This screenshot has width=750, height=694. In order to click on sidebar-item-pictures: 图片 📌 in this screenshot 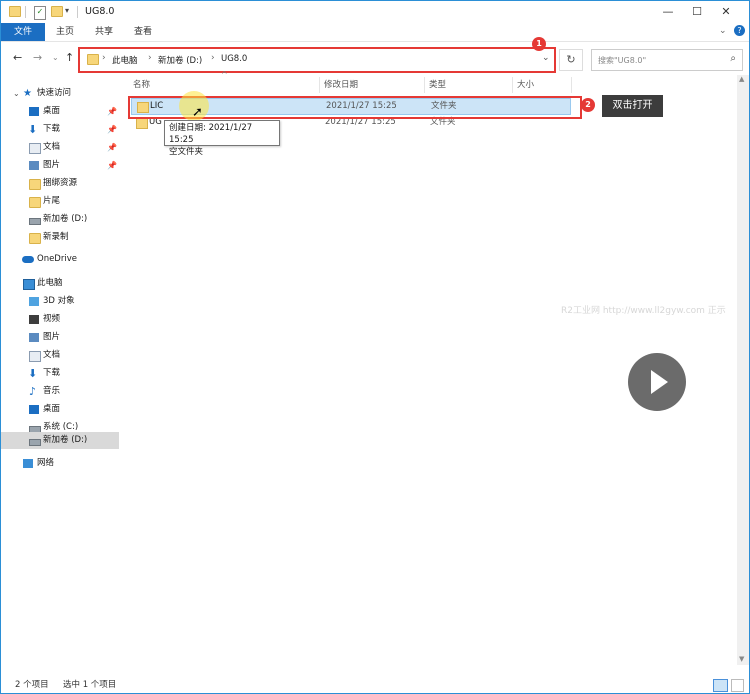, I will do `click(60, 165)`.